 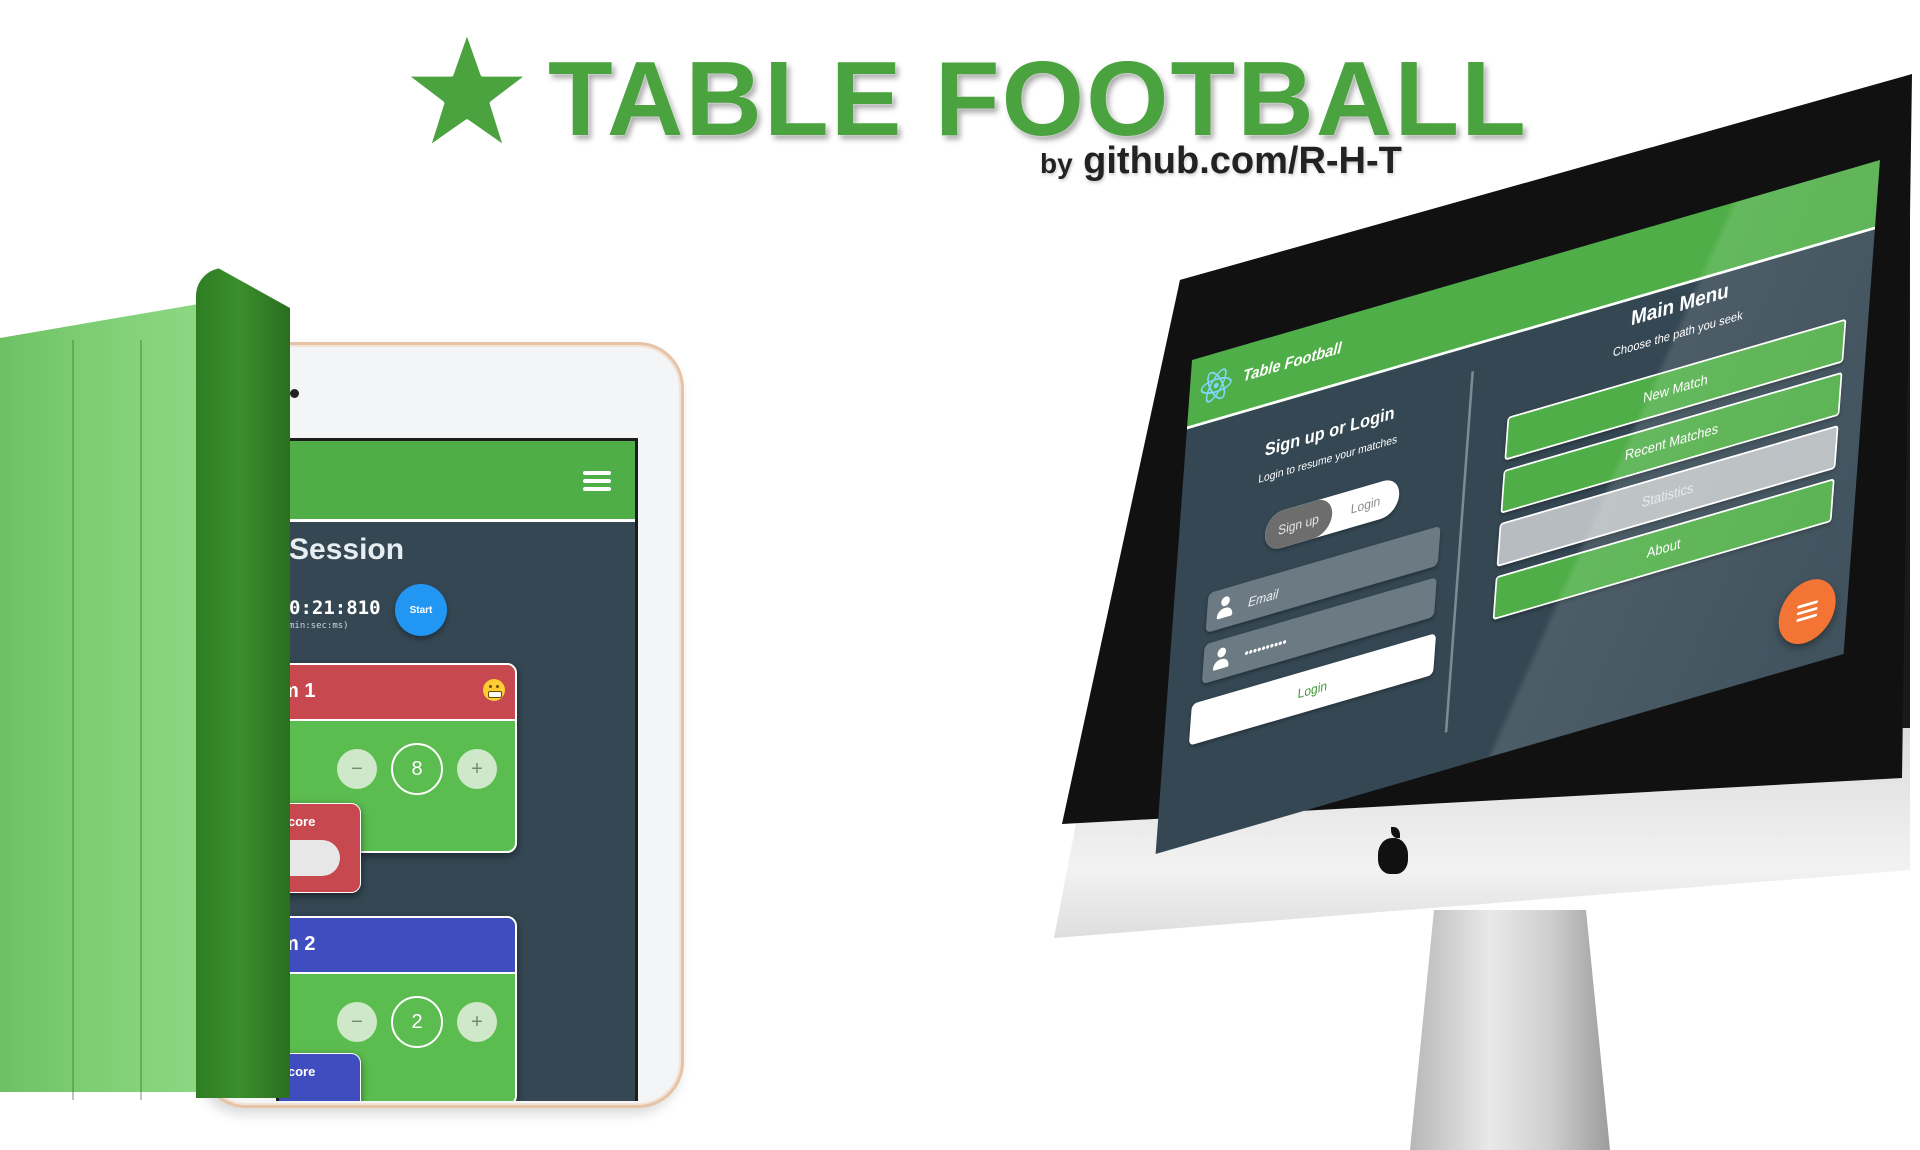 What do you see at coordinates (243, 683) in the screenshot?
I see `cover-spine` at bounding box center [243, 683].